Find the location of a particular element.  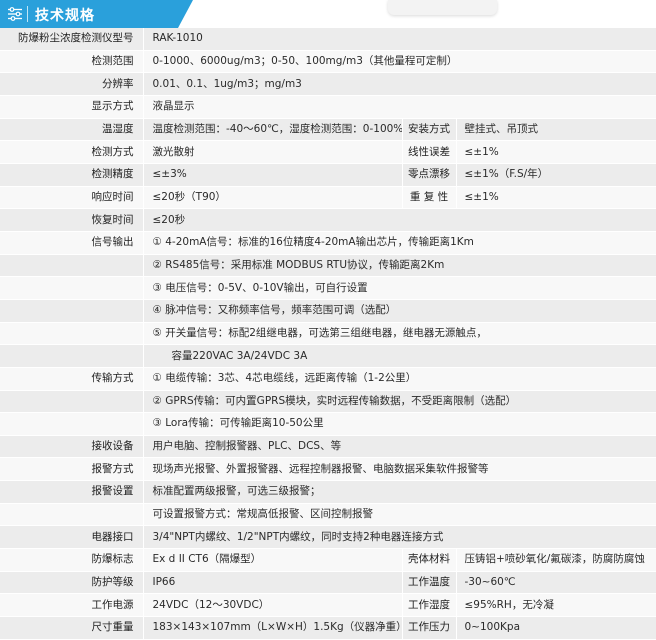

spec-value-secondary: ≤95%RH，无冷凝 is located at coordinates (555, 605).